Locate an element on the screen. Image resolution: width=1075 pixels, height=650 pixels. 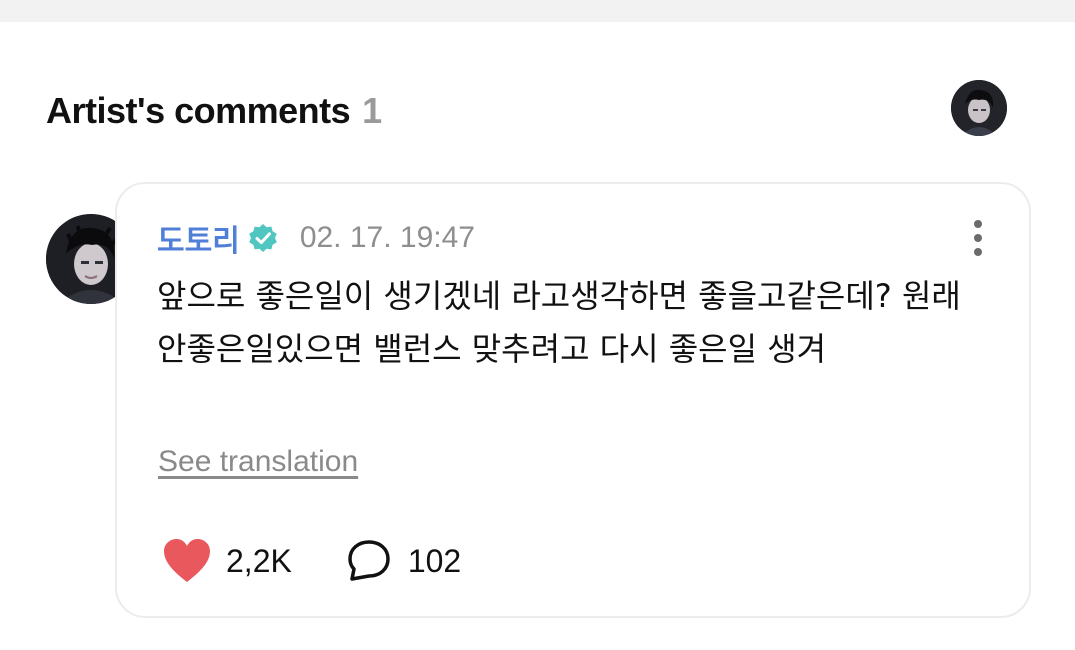
like-button: 2,2K is located at coordinates (227, 561).